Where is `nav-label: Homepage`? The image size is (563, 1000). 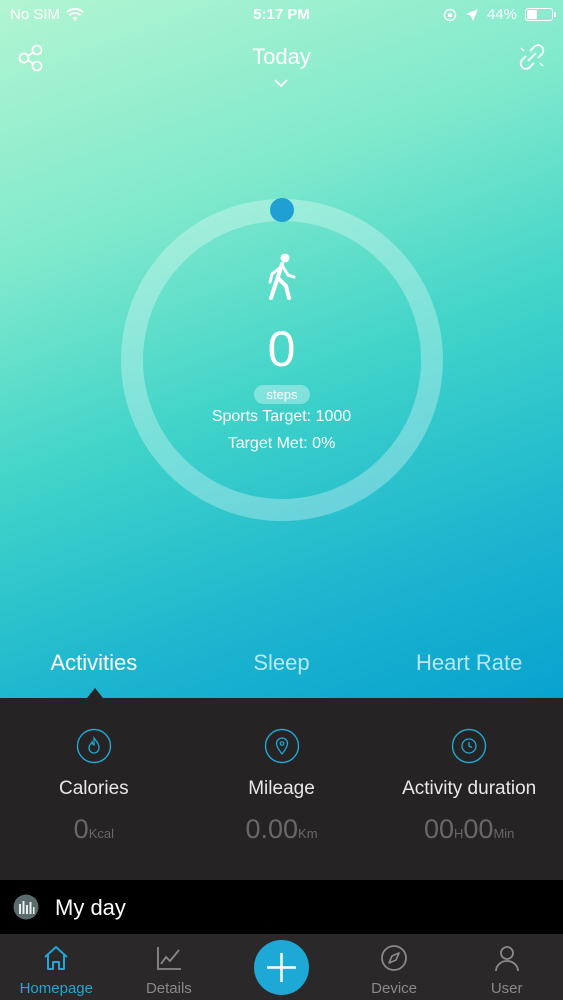
nav-label: Homepage is located at coordinates (56, 988).